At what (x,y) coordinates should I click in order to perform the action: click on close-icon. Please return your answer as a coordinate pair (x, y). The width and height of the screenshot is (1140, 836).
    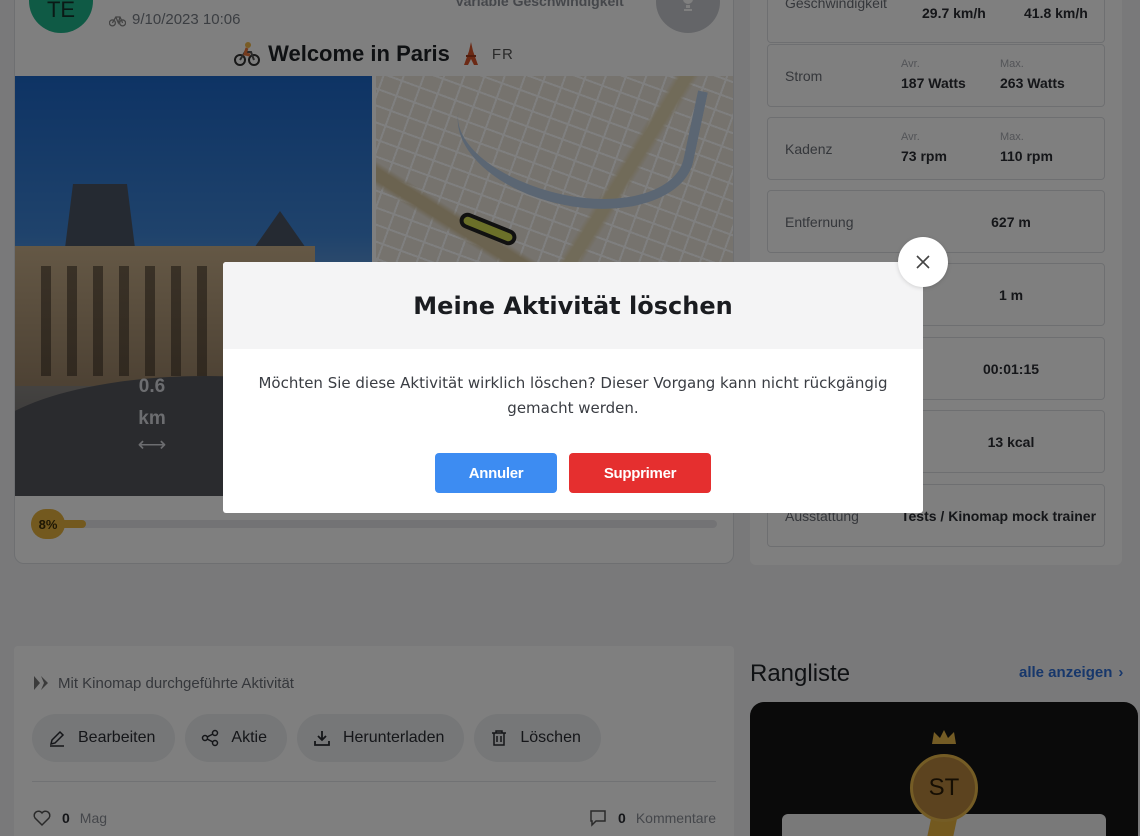
    Looking at the image, I should click on (923, 262).